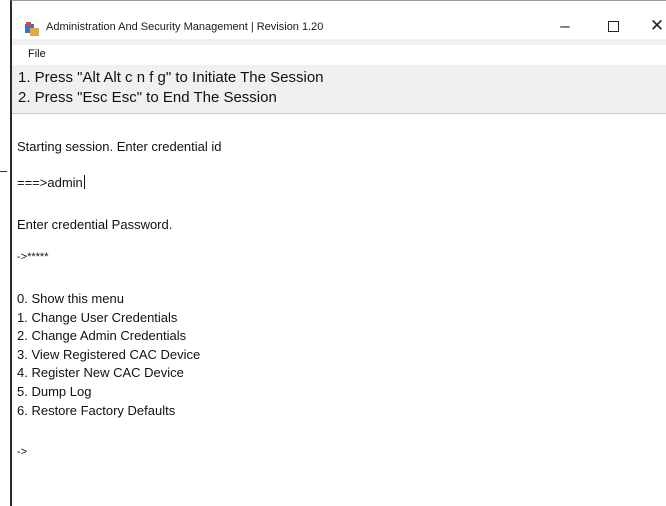 The height and width of the screenshot is (506, 666). Describe the element at coordinates (32, 29) in the screenshot. I see `app-icon` at that location.